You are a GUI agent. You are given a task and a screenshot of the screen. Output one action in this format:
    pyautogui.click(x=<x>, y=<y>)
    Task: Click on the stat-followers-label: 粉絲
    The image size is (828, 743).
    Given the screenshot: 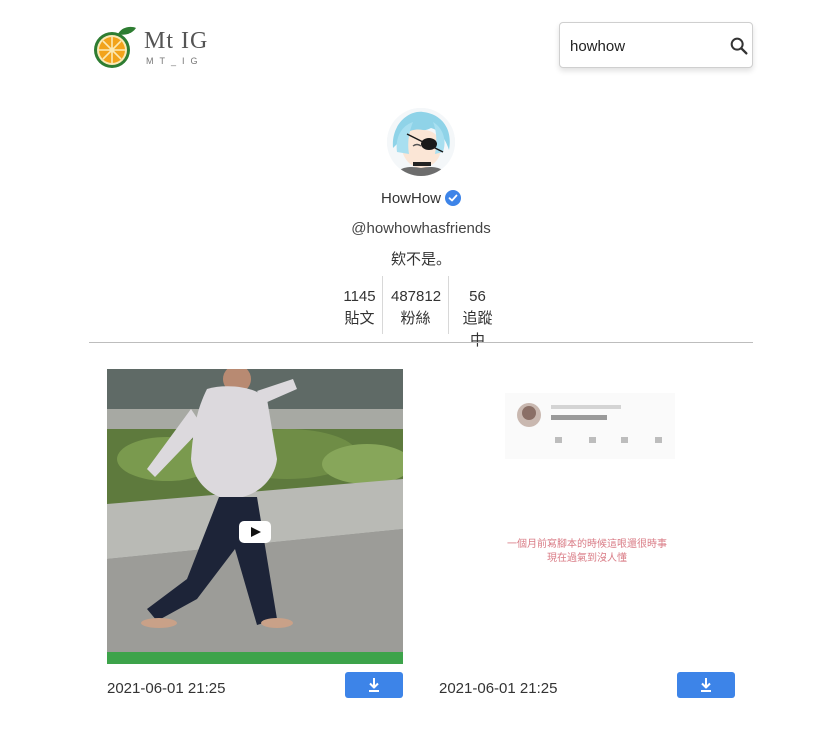 What is the action you would take?
    pyautogui.click(x=415, y=318)
    